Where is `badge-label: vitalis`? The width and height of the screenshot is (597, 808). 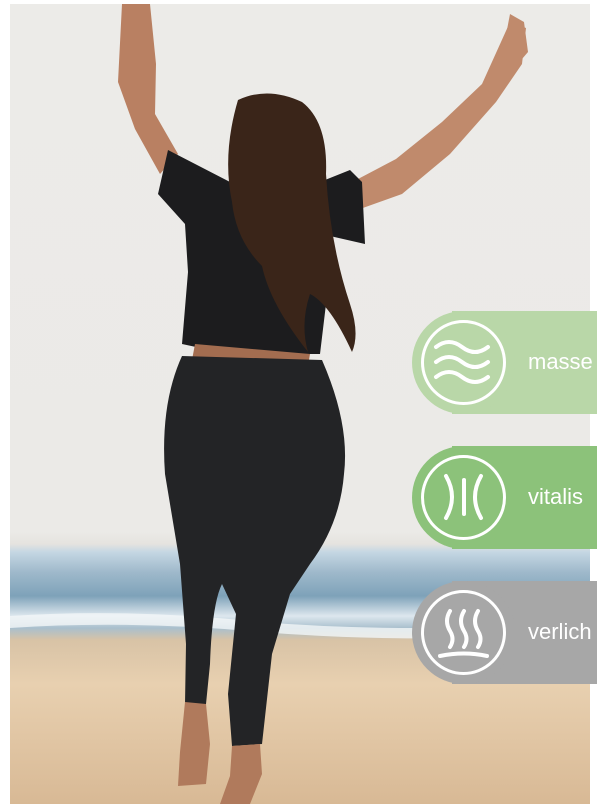 badge-label: vitalis is located at coordinates (556, 496).